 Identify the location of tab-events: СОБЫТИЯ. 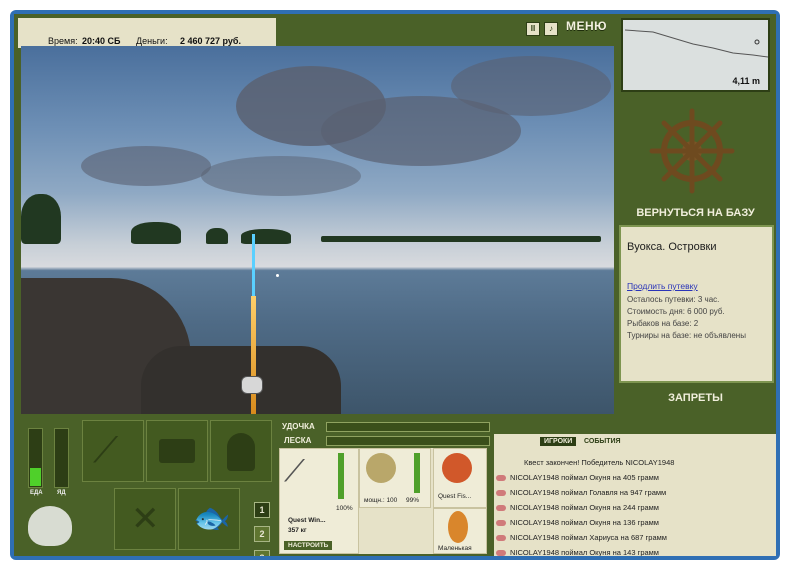
(602, 441).